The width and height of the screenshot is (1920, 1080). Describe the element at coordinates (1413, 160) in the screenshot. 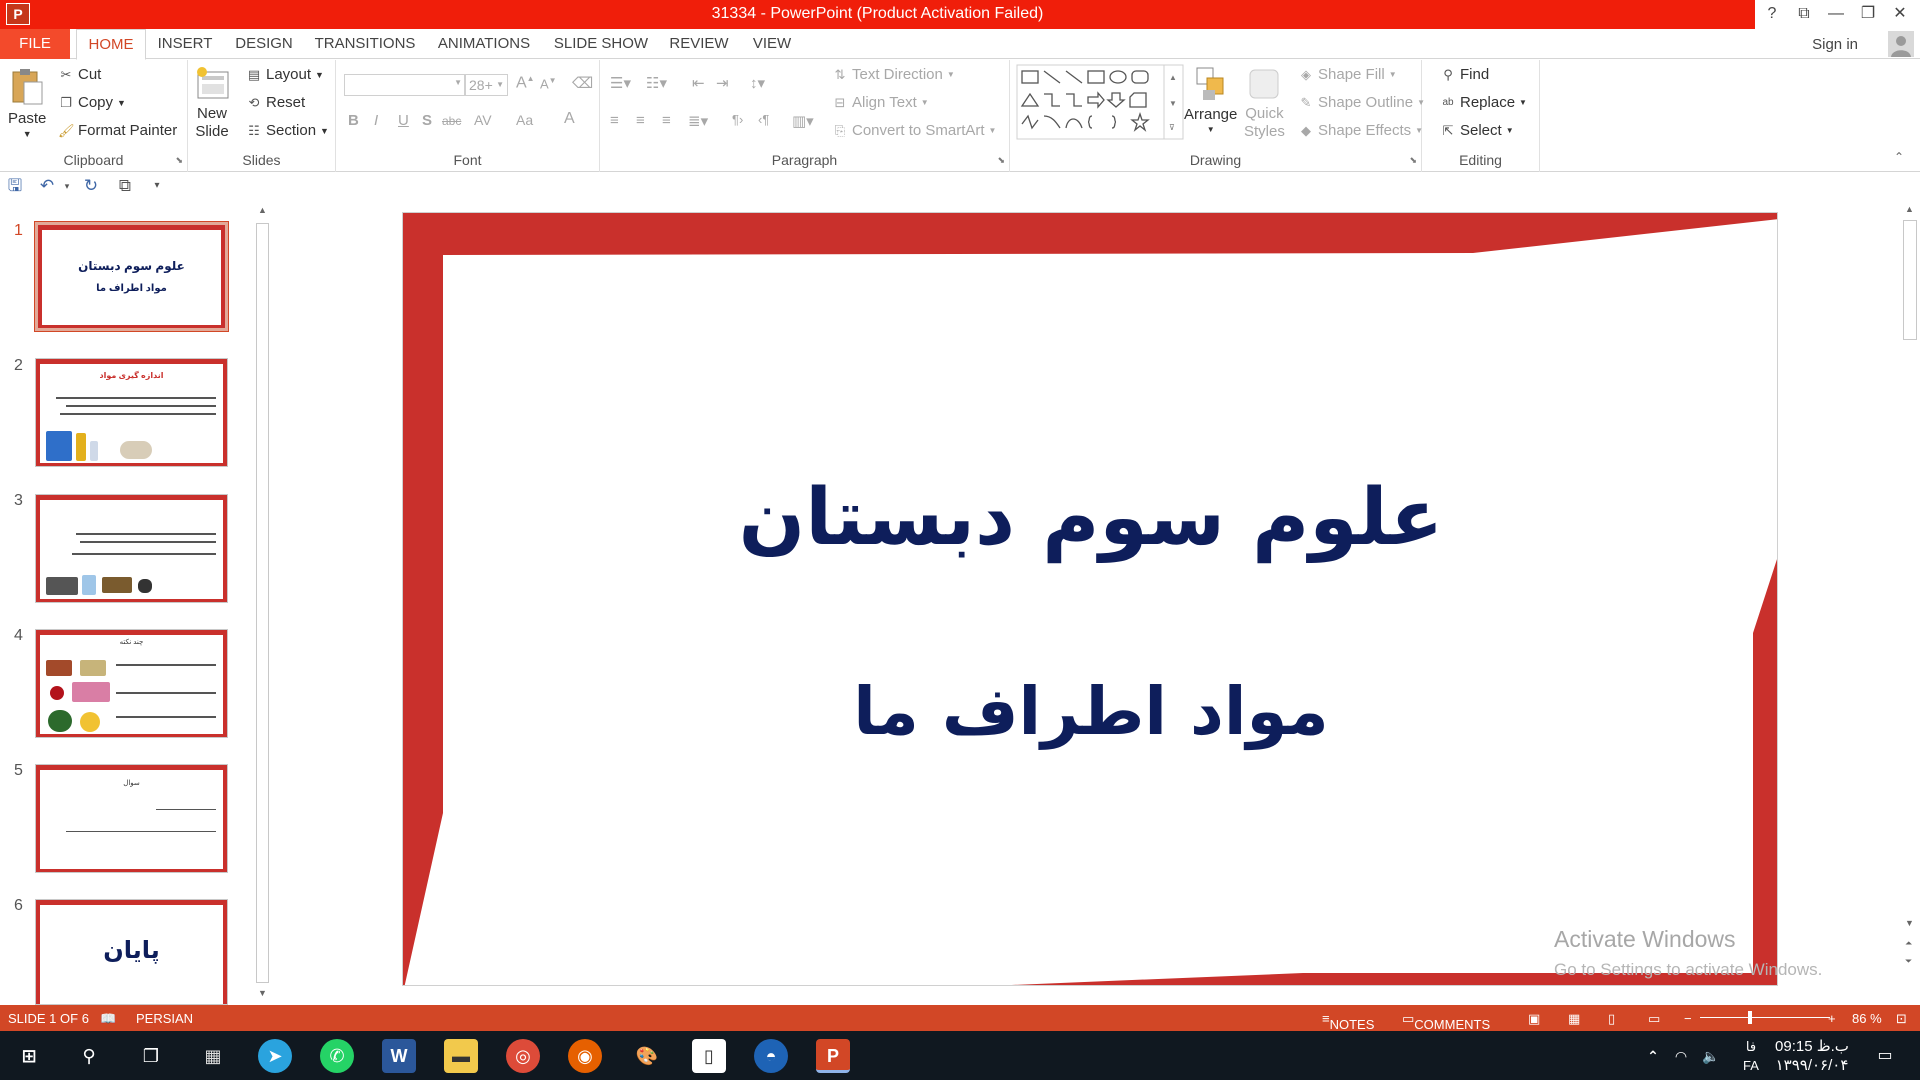

I see `drawing-launcher-icon: ⬊` at that location.